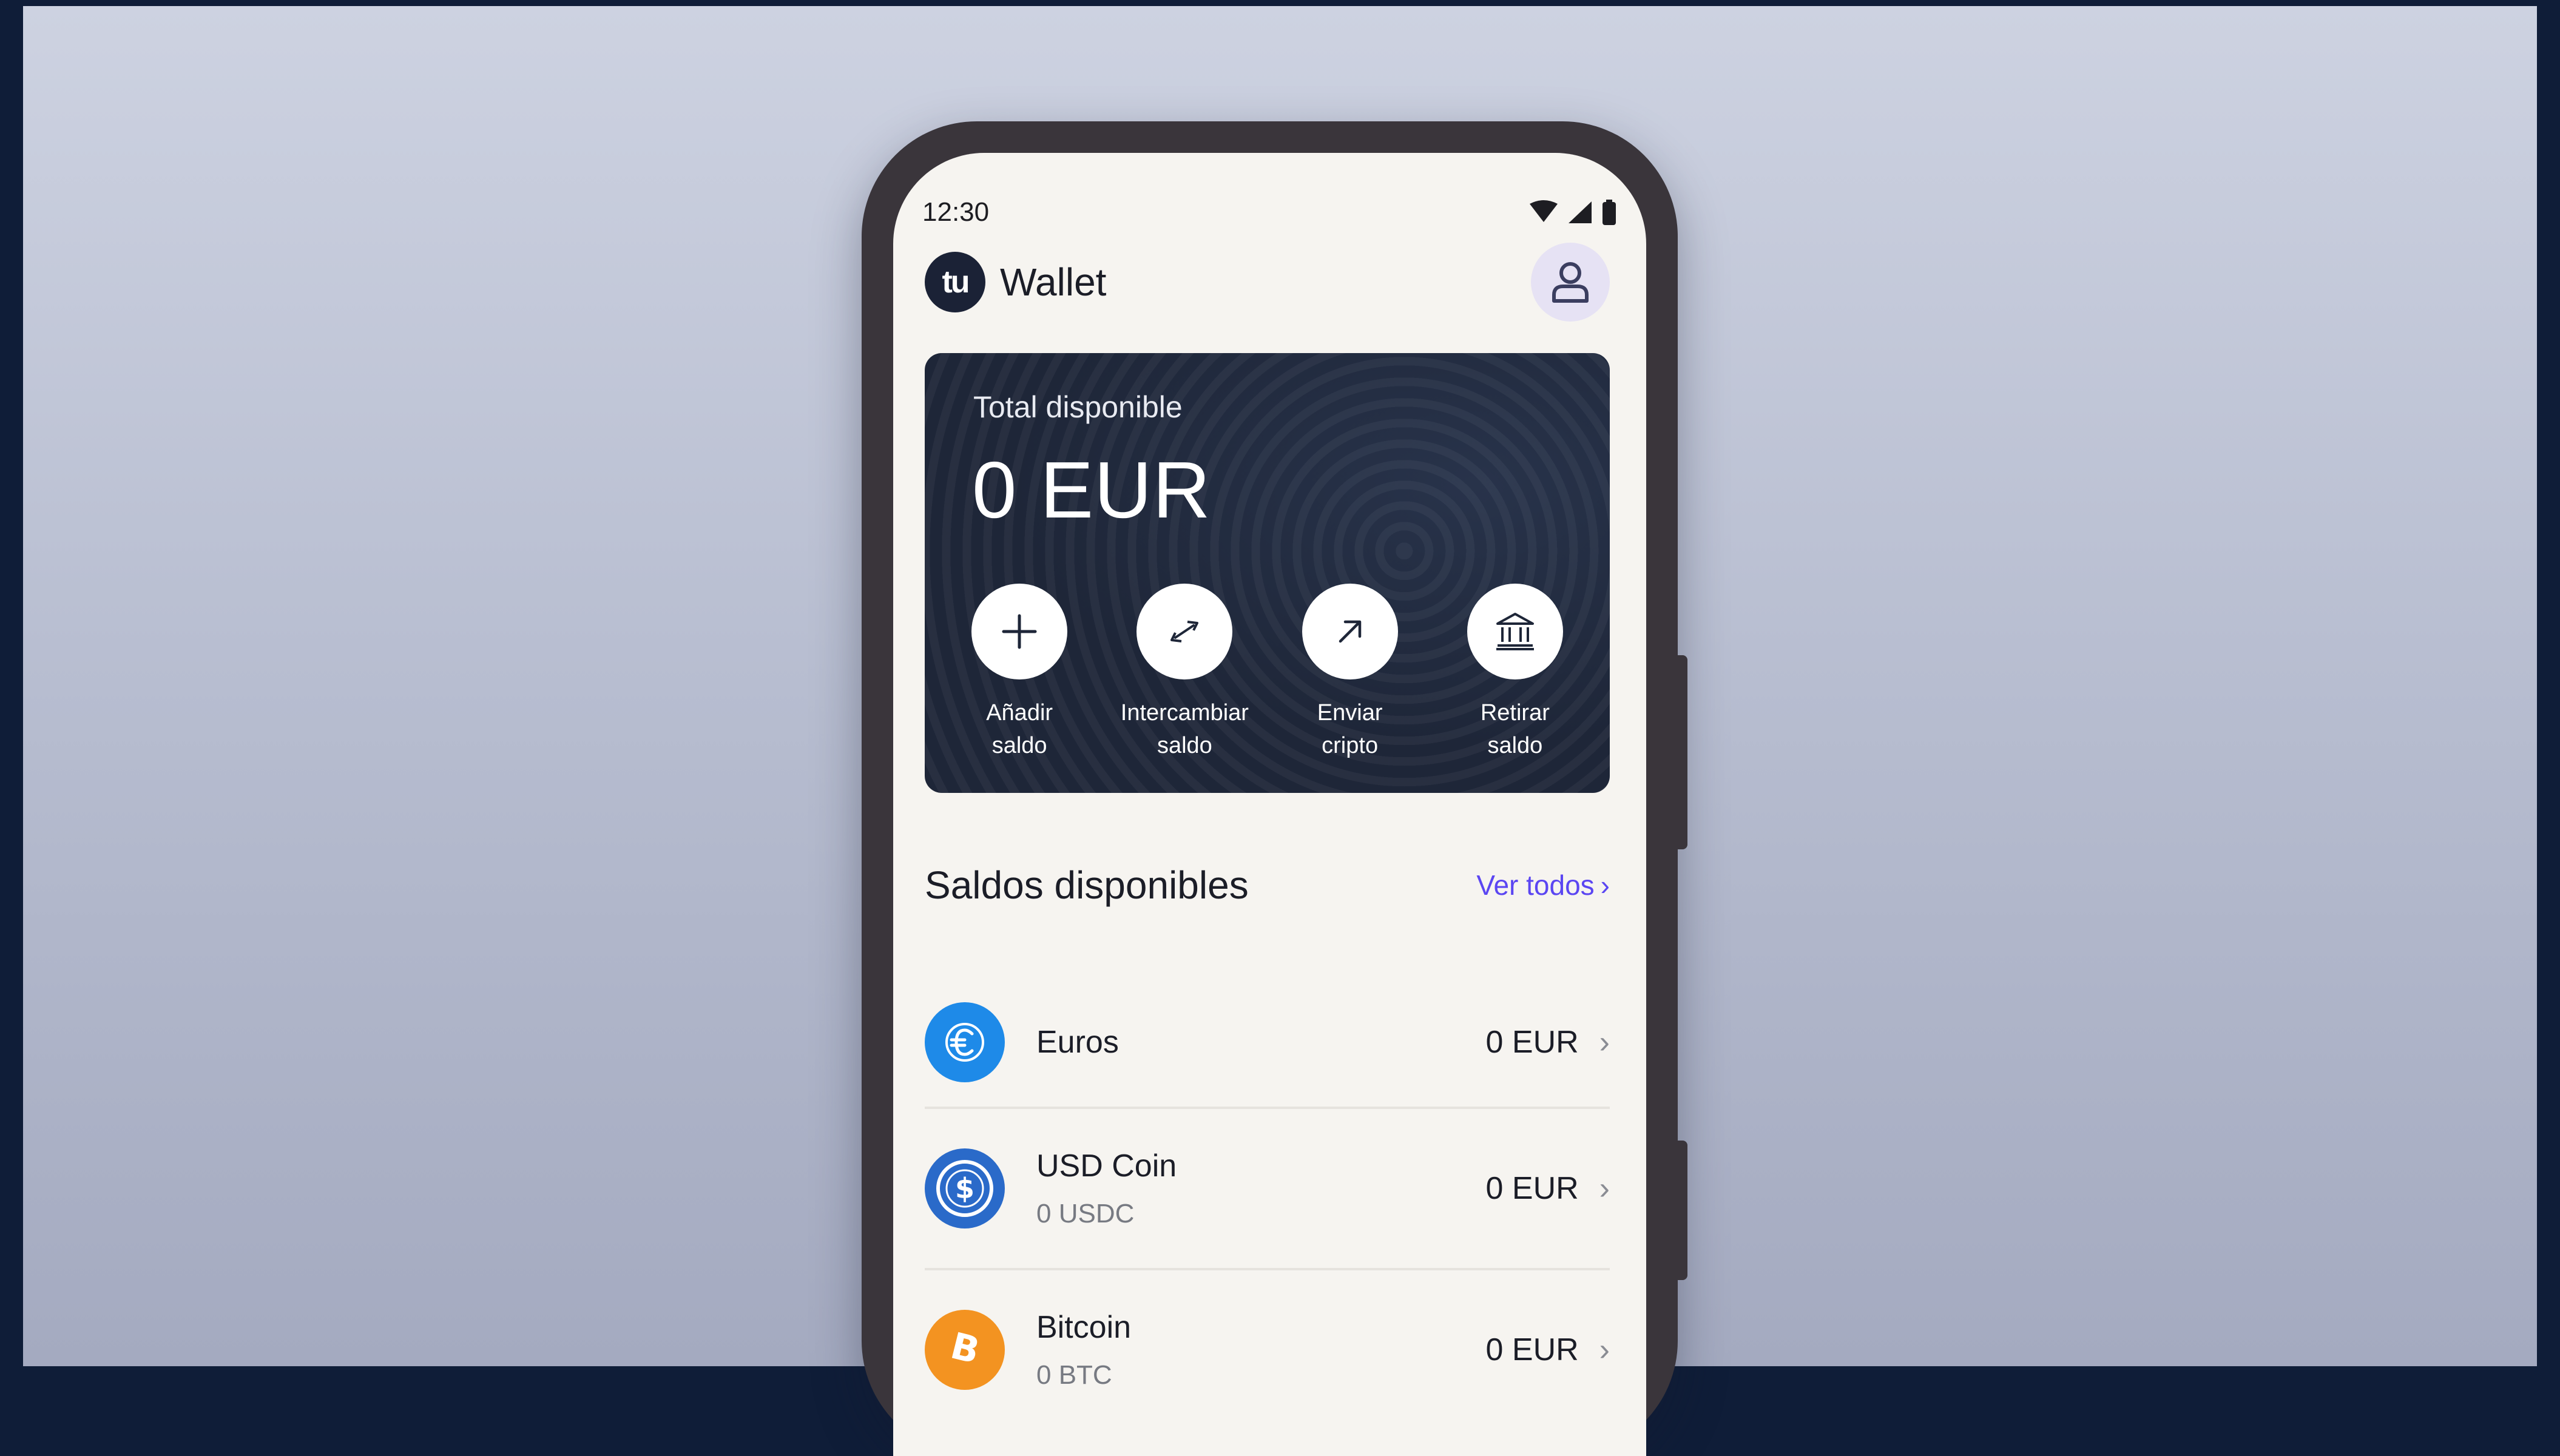 This screenshot has width=2560, height=1456. I want to click on withdraw-balance-button: Retirar saldo, so click(1515, 673).